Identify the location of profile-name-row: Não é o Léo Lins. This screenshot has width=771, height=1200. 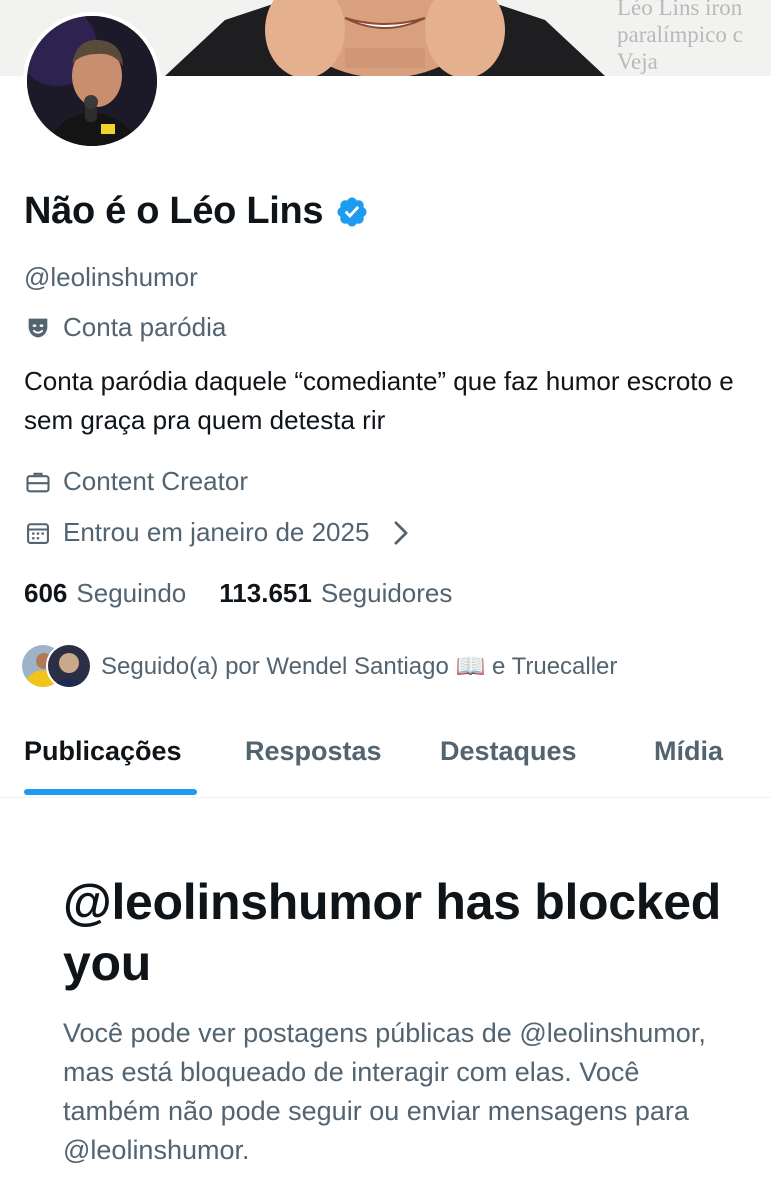
(196, 211).